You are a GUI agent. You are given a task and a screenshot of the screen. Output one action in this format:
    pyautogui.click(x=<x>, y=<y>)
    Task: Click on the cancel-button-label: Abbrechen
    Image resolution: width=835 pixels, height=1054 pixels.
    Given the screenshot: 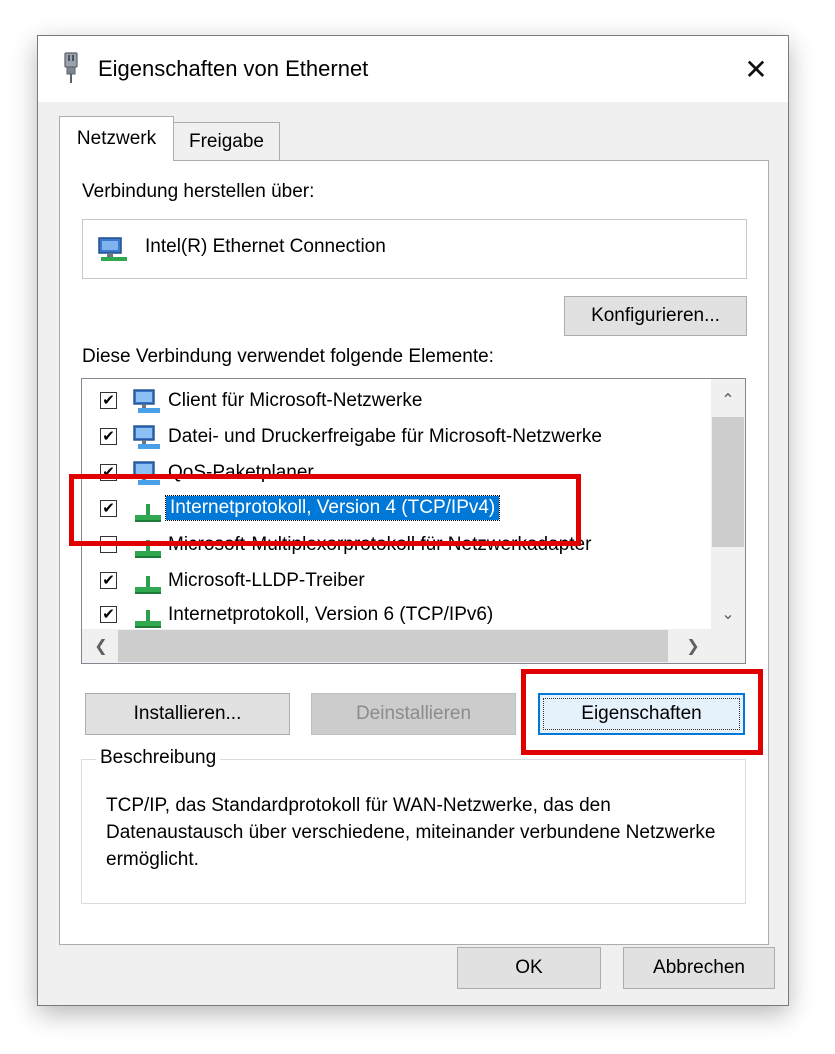 What is the action you would take?
    pyautogui.click(x=699, y=967)
    